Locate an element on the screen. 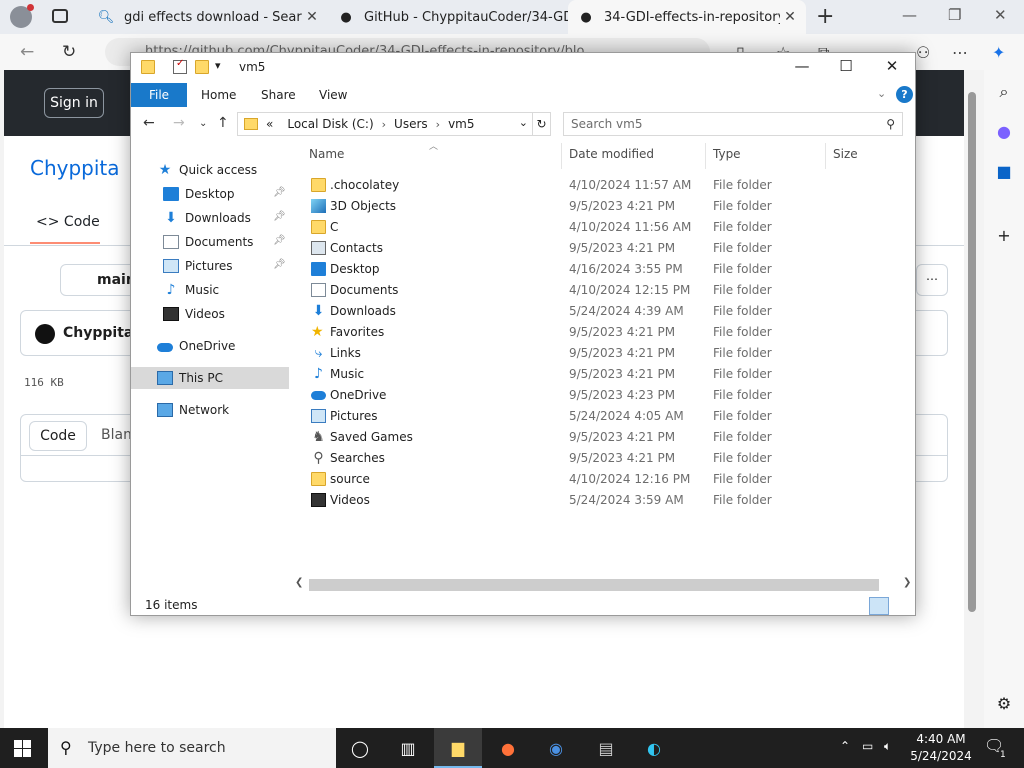 This screenshot has height=768, width=1024. tab-view: View is located at coordinates (333, 95).